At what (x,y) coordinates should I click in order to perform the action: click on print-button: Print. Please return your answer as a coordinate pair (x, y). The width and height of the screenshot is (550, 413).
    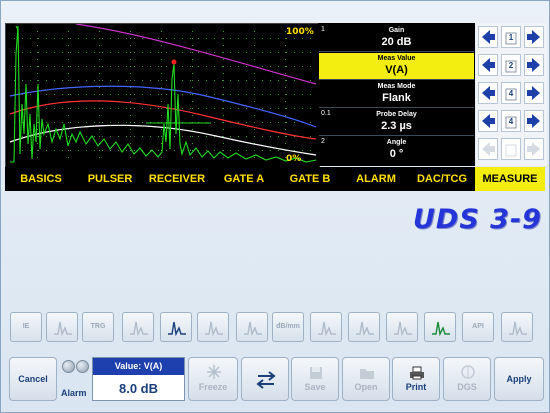
    Looking at the image, I should click on (416, 379).